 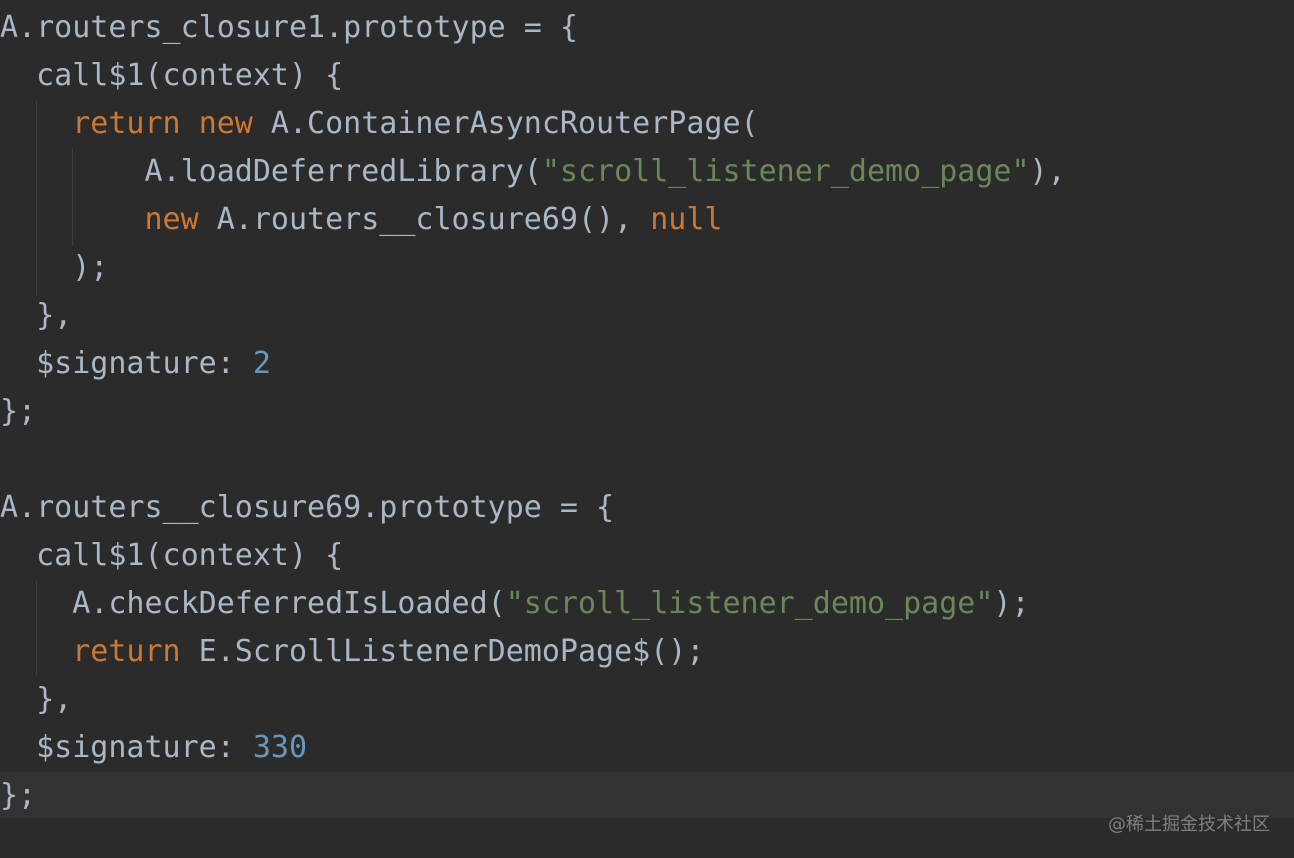 I want to click on code-token-plain: A.loadDeferredLibrary(, so click(x=271, y=171).